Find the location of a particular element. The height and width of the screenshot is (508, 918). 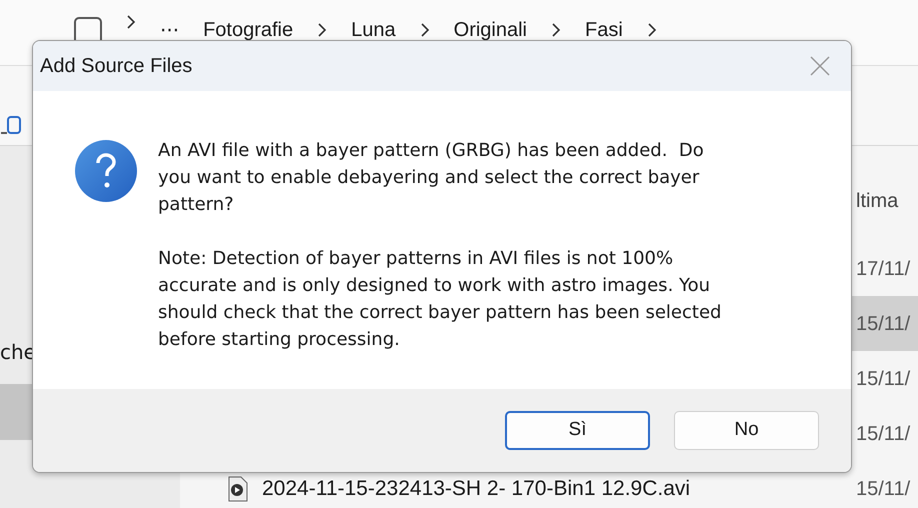

dialog-title: Add Source Files is located at coordinates (116, 66).